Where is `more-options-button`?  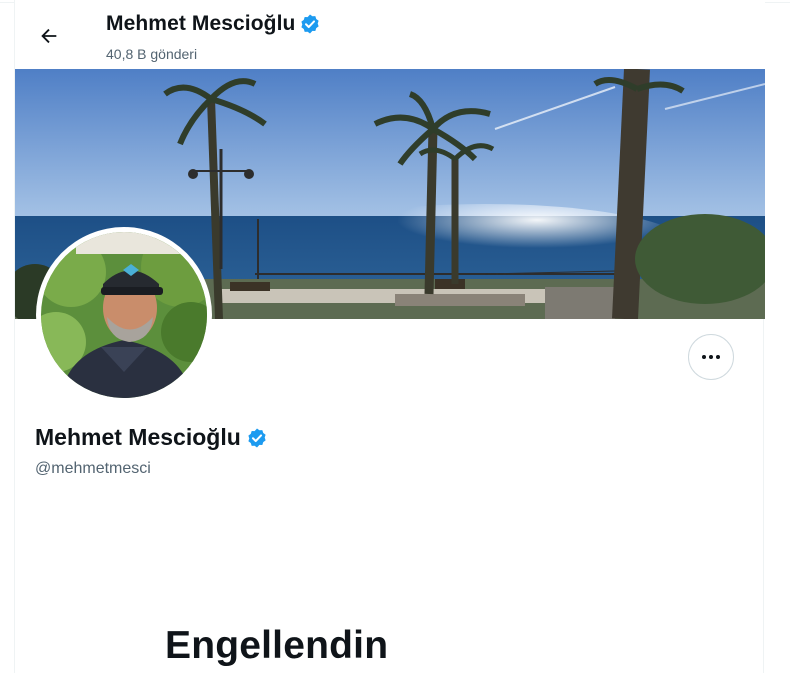 more-options-button is located at coordinates (711, 357).